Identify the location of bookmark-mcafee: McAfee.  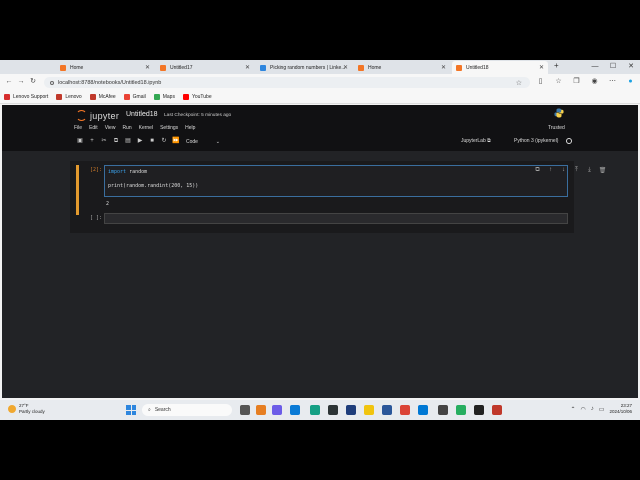
(102, 96).